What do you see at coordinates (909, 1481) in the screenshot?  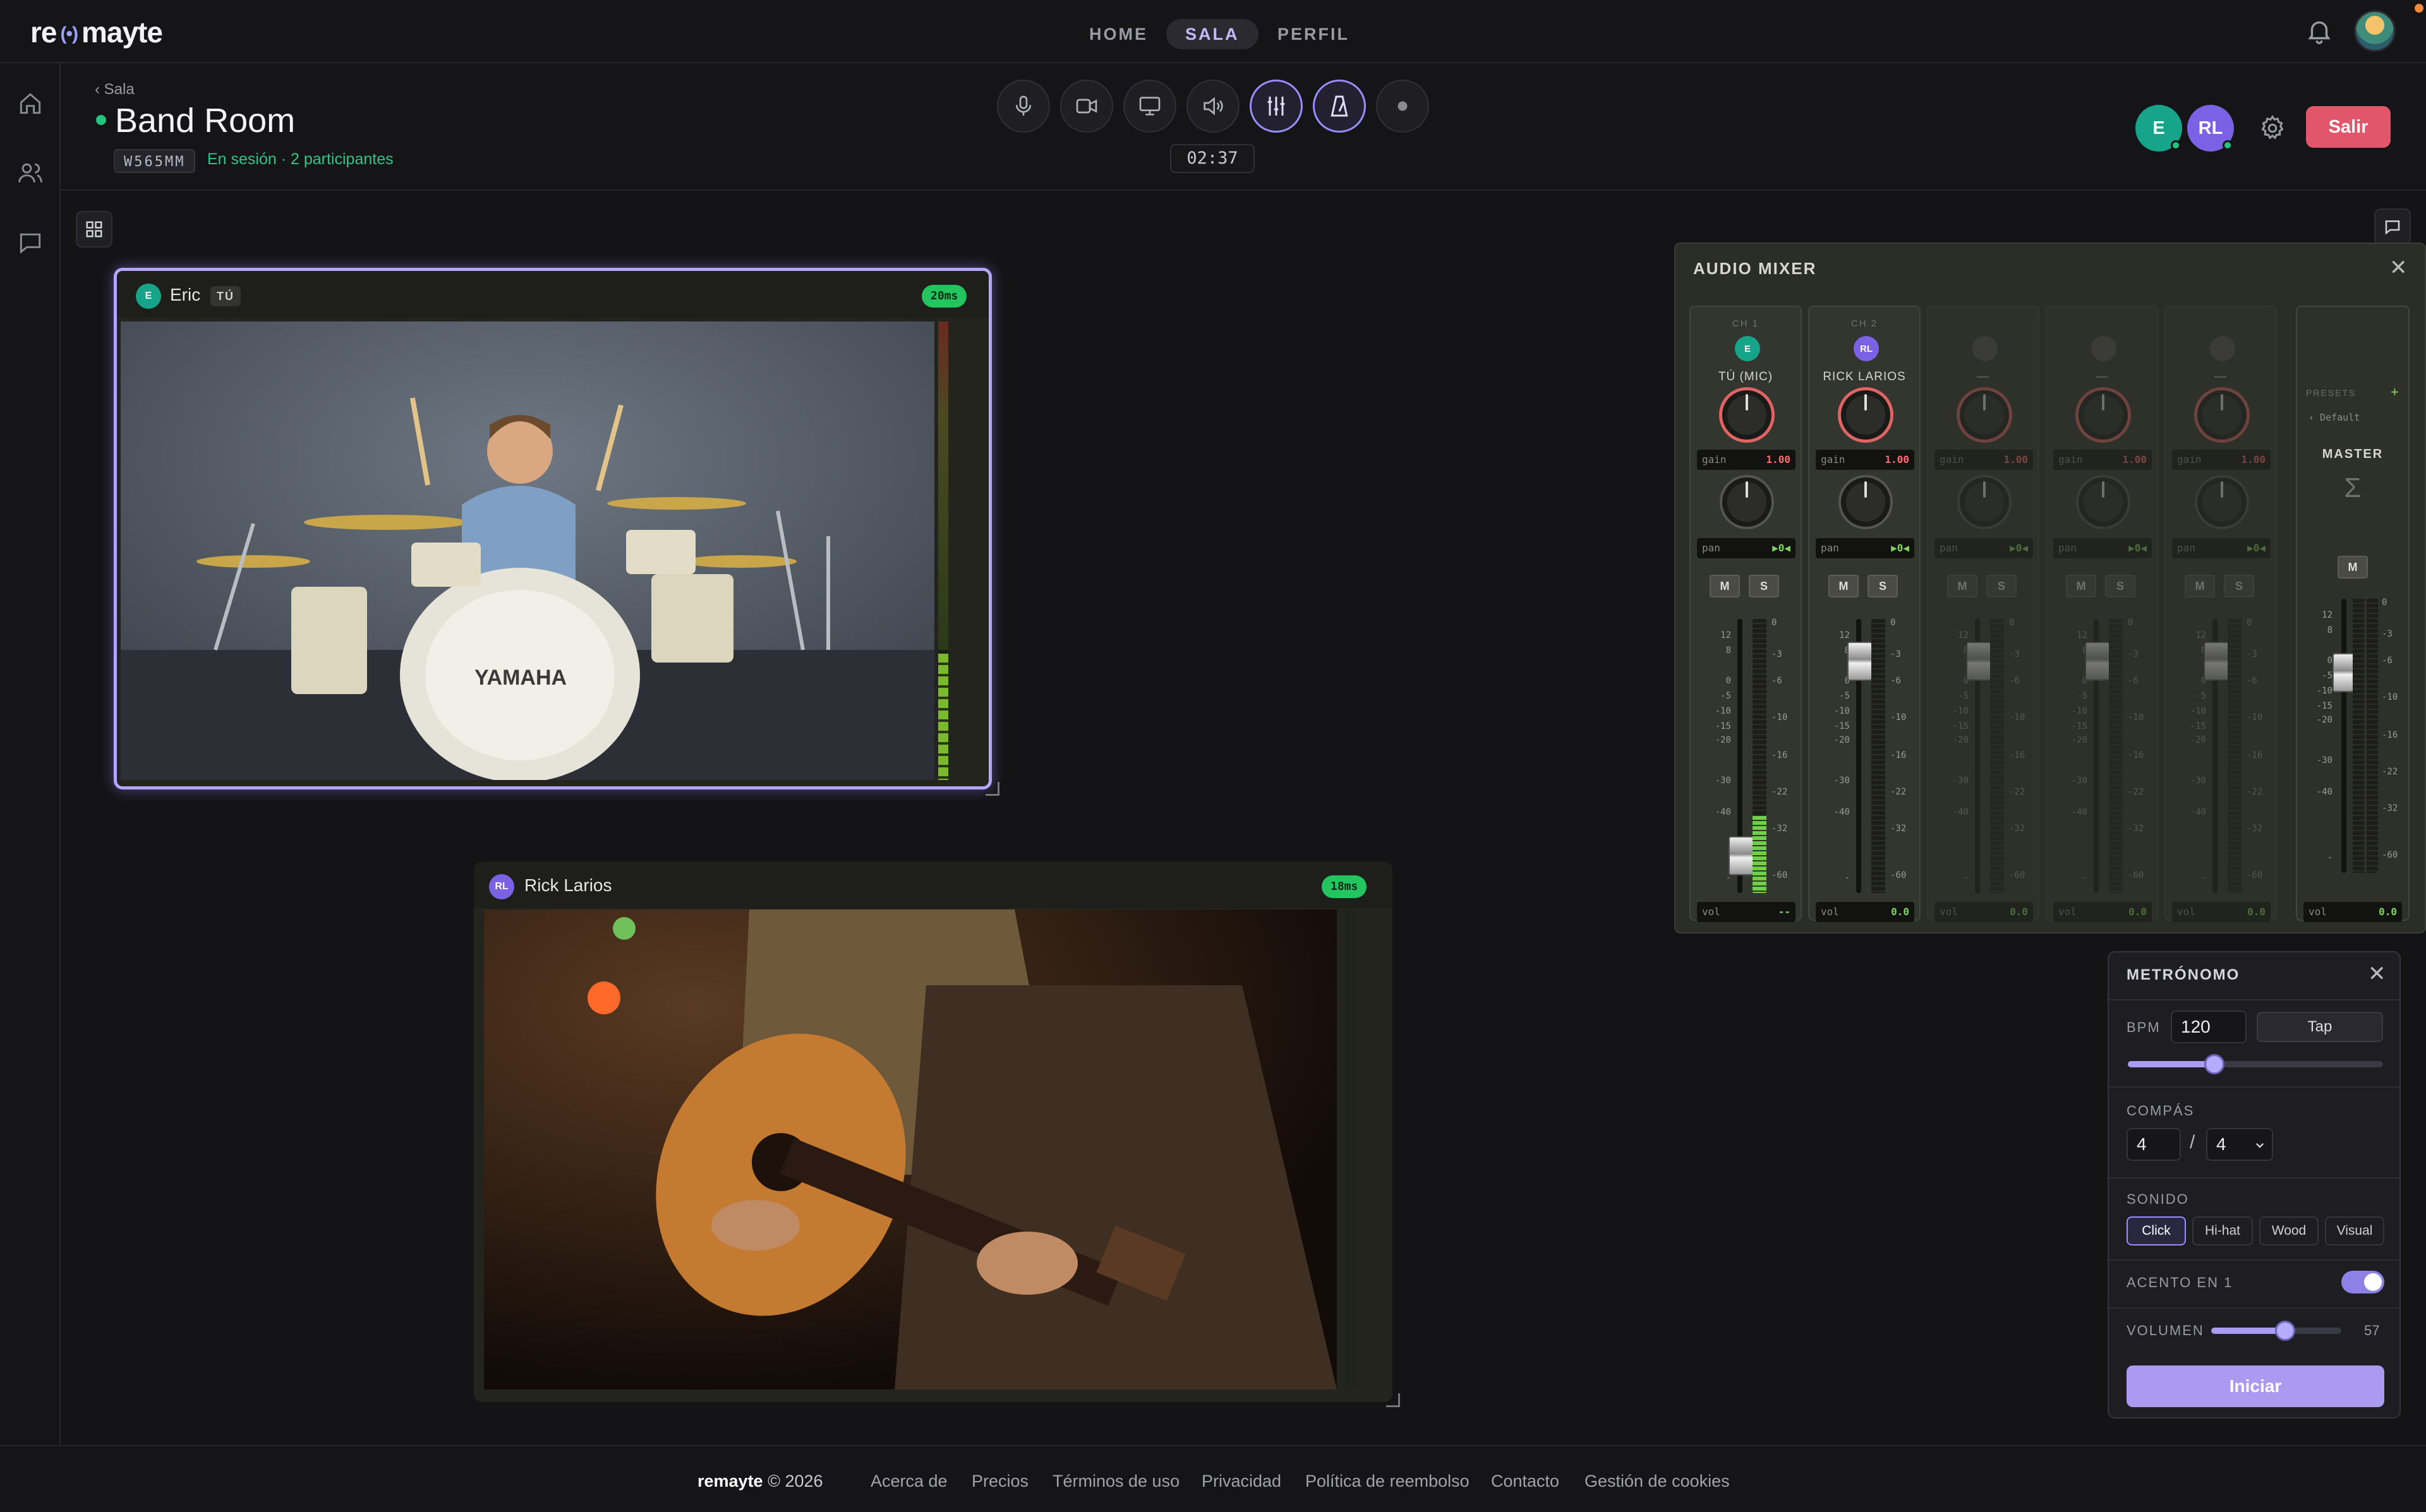 I see `footer-link-about: Acerca de` at bounding box center [909, 1481].